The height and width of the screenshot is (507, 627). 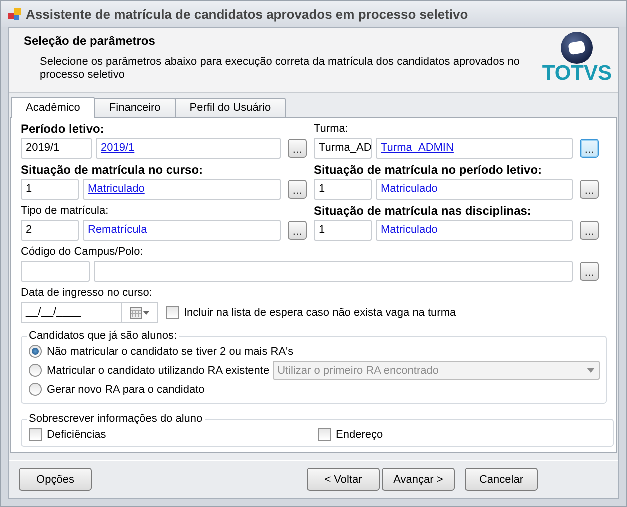 What do you see at coordinates (343, 479) in the screenshot?
I see `footer-button: < Voltar` at bounding box center [343, 479].